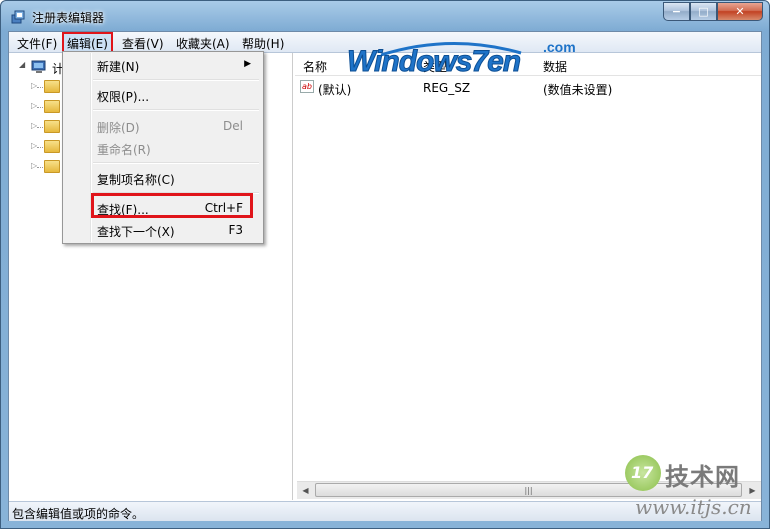  I want to click on collapse-icon: ◢, so click(22, 64).